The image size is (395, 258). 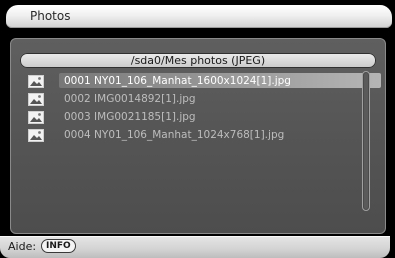 I want to click on scrollbar, so click(x=366, y=141).